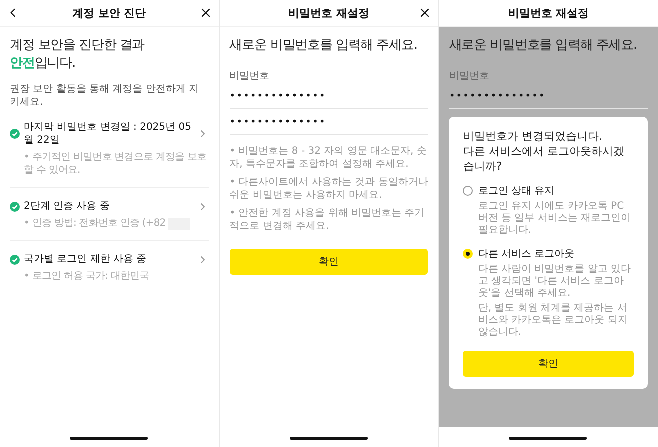  I want to click on password-rule: • 안전한 계정 사용을 위해 비밀번호는 주기적으로 변경해 주세요., so click(328, 220).